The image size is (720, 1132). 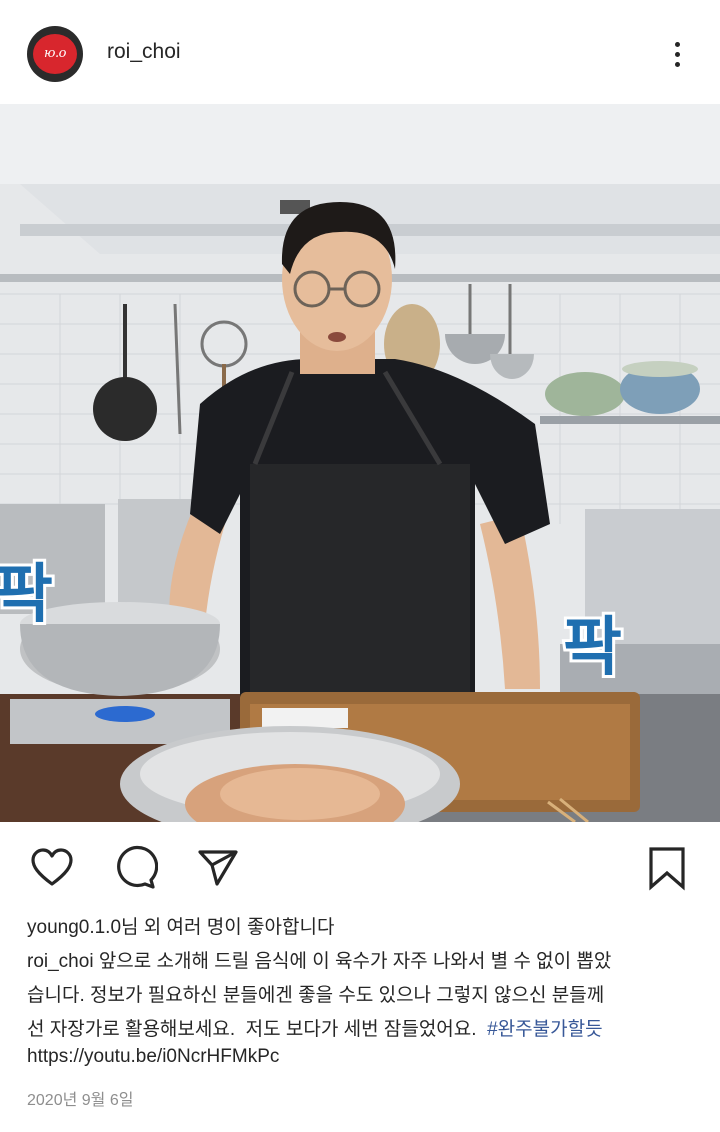 I want to click on heart-icon, so click(x=52, y=867).